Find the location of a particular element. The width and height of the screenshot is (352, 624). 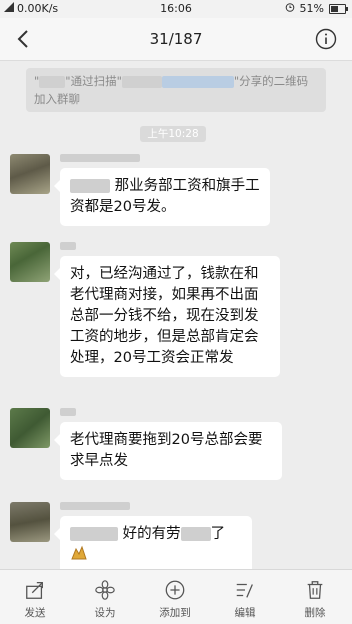

flower-icon is located at coordinates (105, 590).